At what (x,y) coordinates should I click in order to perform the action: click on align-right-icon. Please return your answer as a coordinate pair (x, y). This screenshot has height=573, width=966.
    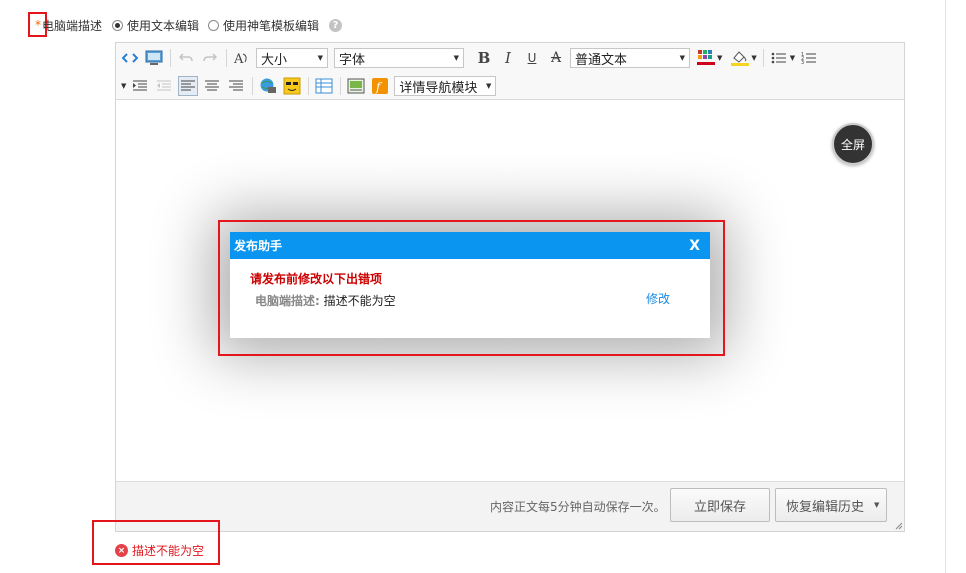
    Looking at the image, I should click on (236, 86).